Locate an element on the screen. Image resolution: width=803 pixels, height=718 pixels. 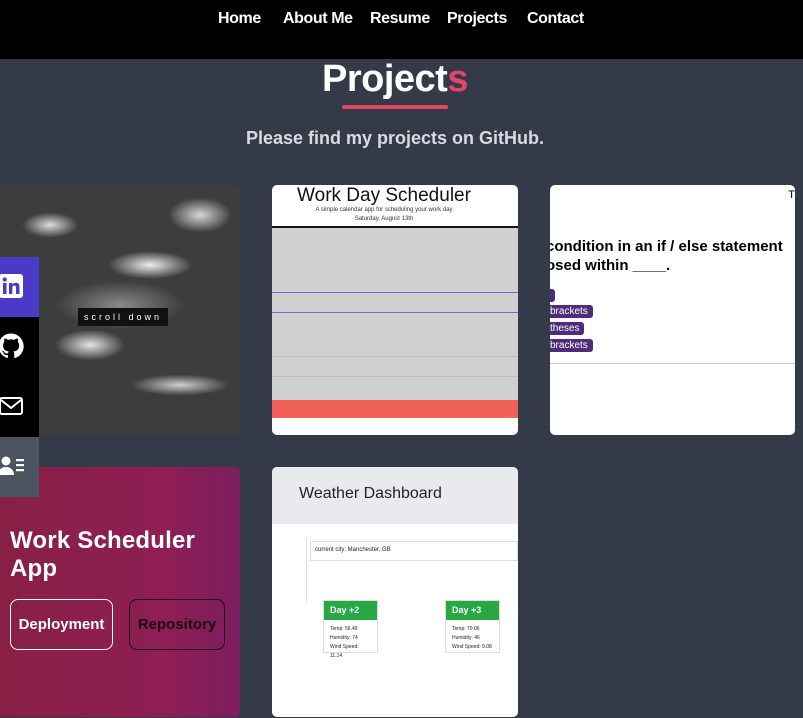
quiz-corner-text: T is located at coordinates (791, 195).